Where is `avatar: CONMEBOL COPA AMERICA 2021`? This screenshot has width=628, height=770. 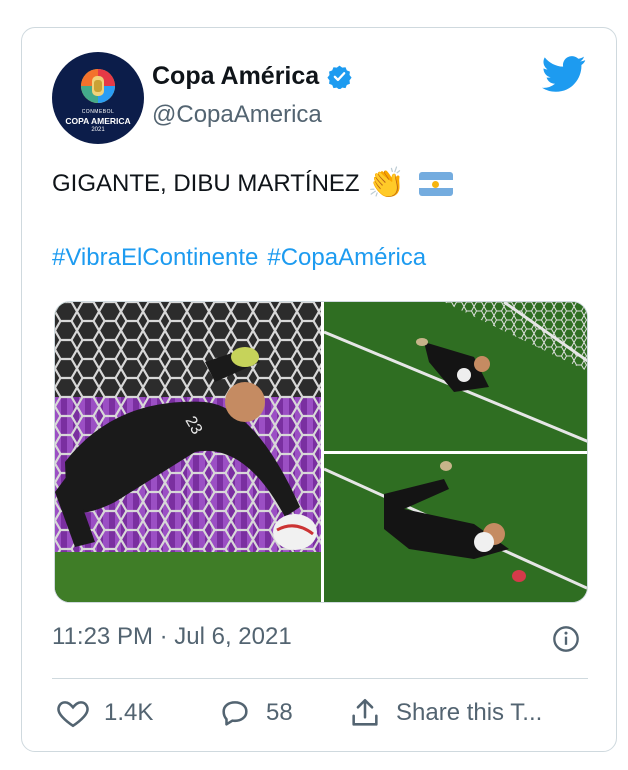
avatar: CONMEBOL COPA AMERICA 2021 is located at coordinates (98, 98).